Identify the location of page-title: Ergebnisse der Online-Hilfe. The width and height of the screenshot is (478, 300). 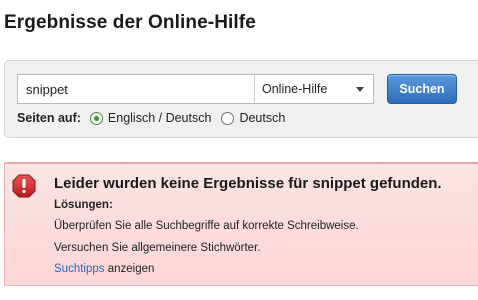
(130, 22).